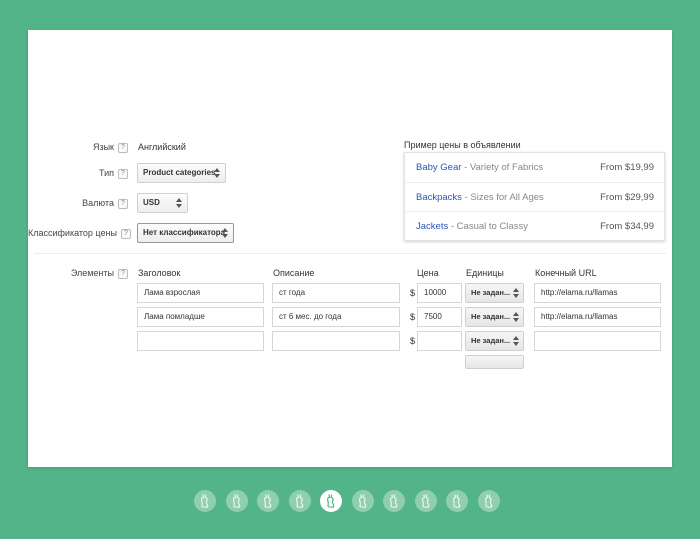 This screenshot has height=539, width=700. Describe the element at coordinates (534, 227) in the screenshot. I see `preview-row: Jackets - Casual to Classy From $34,99` at that location.